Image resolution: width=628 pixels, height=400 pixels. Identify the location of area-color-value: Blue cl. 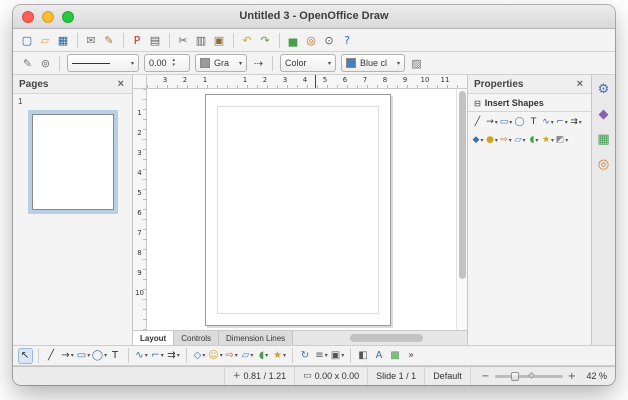
(374, 63).